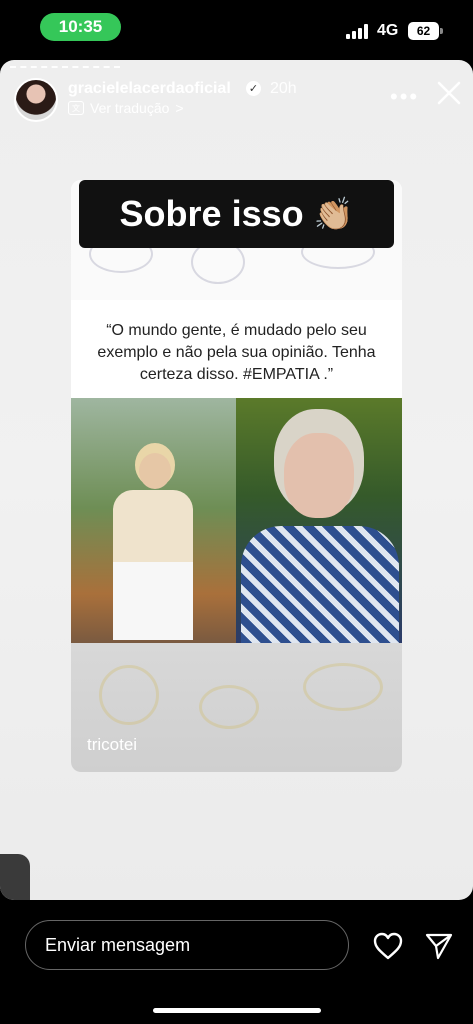 This screenshot has width=473, height=1024. Describe the element at coordinates (283, 88) in the screenshot. I see `story-time-ago: 20h` at that location.